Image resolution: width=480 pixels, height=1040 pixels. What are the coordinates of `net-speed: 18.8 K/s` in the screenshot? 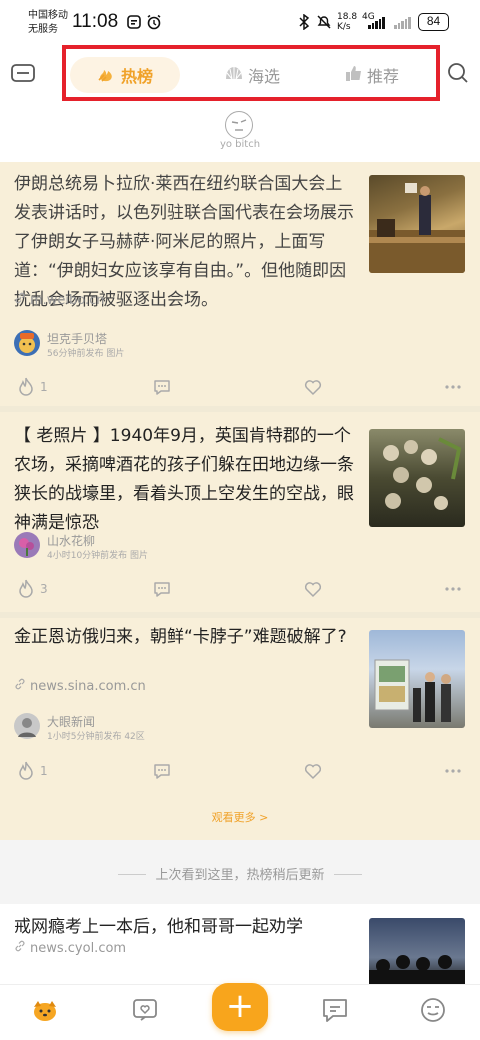 It's located at (347, 22).